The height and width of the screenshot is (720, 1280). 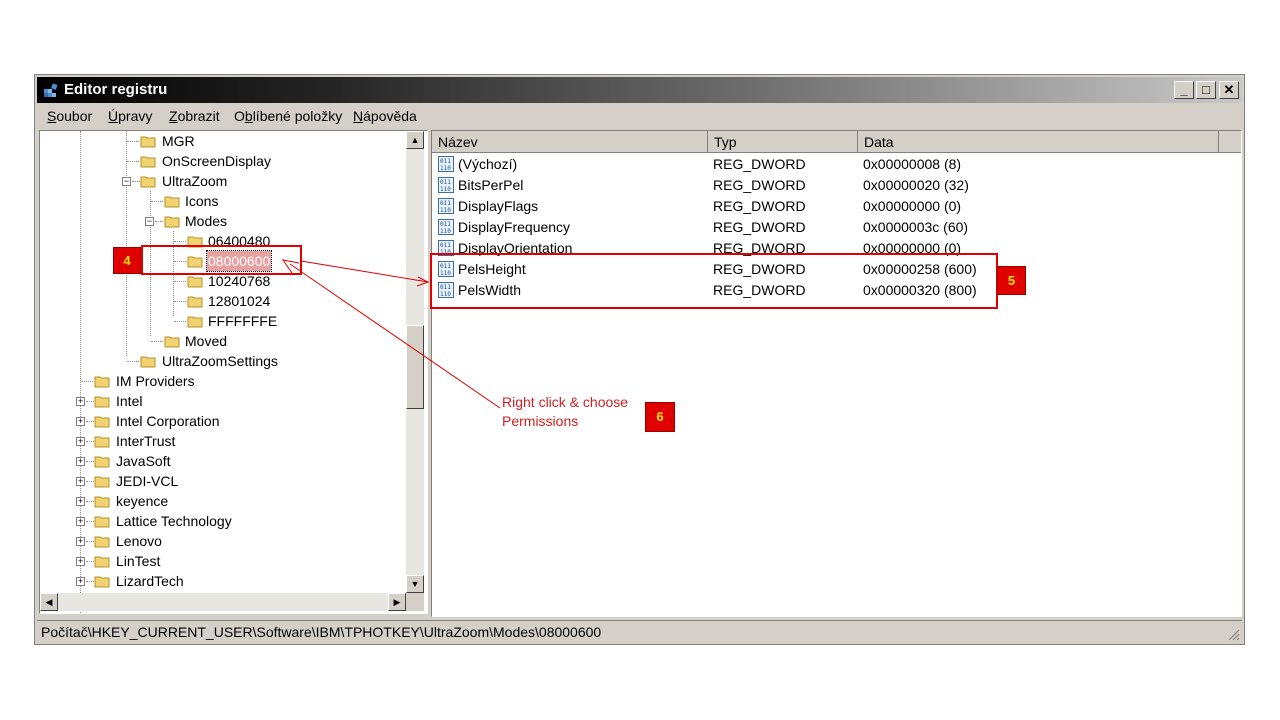 I want to click on annotation-note-line1: Right click & choose, so click(x=565, y=402).